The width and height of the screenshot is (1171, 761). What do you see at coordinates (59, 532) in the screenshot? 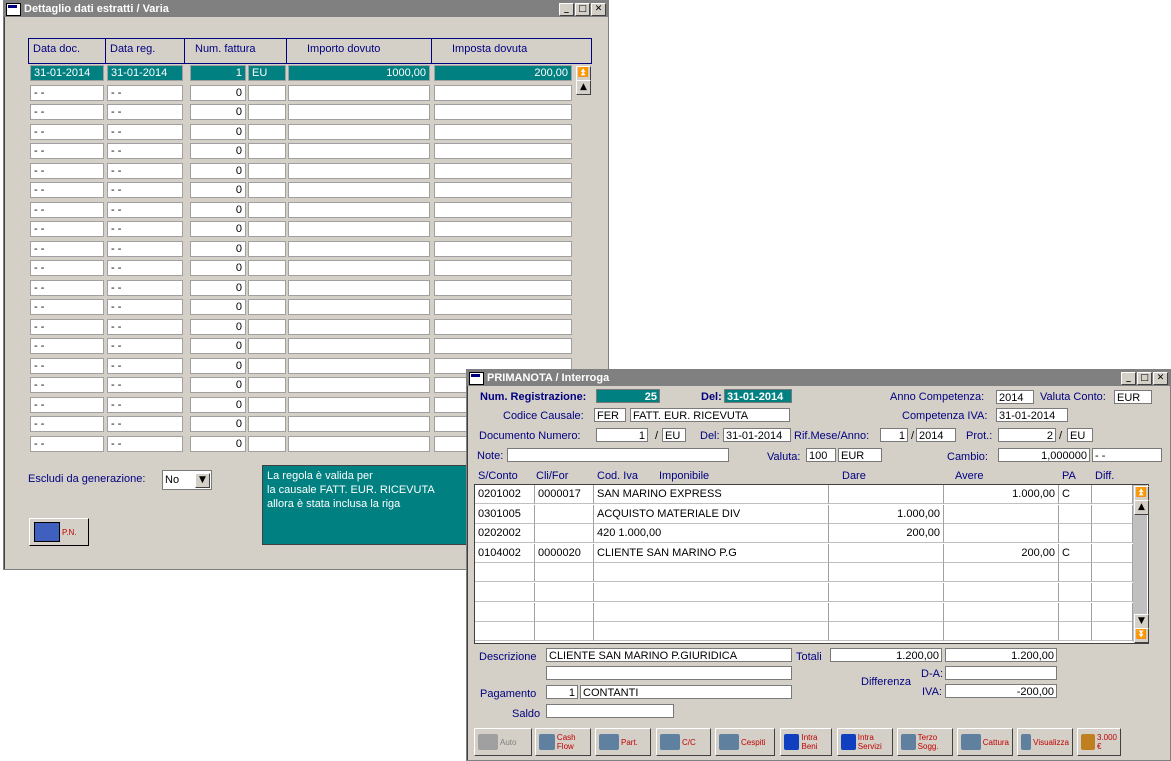
I see `pn-button: P.N.` at bounding box center [59, 532].